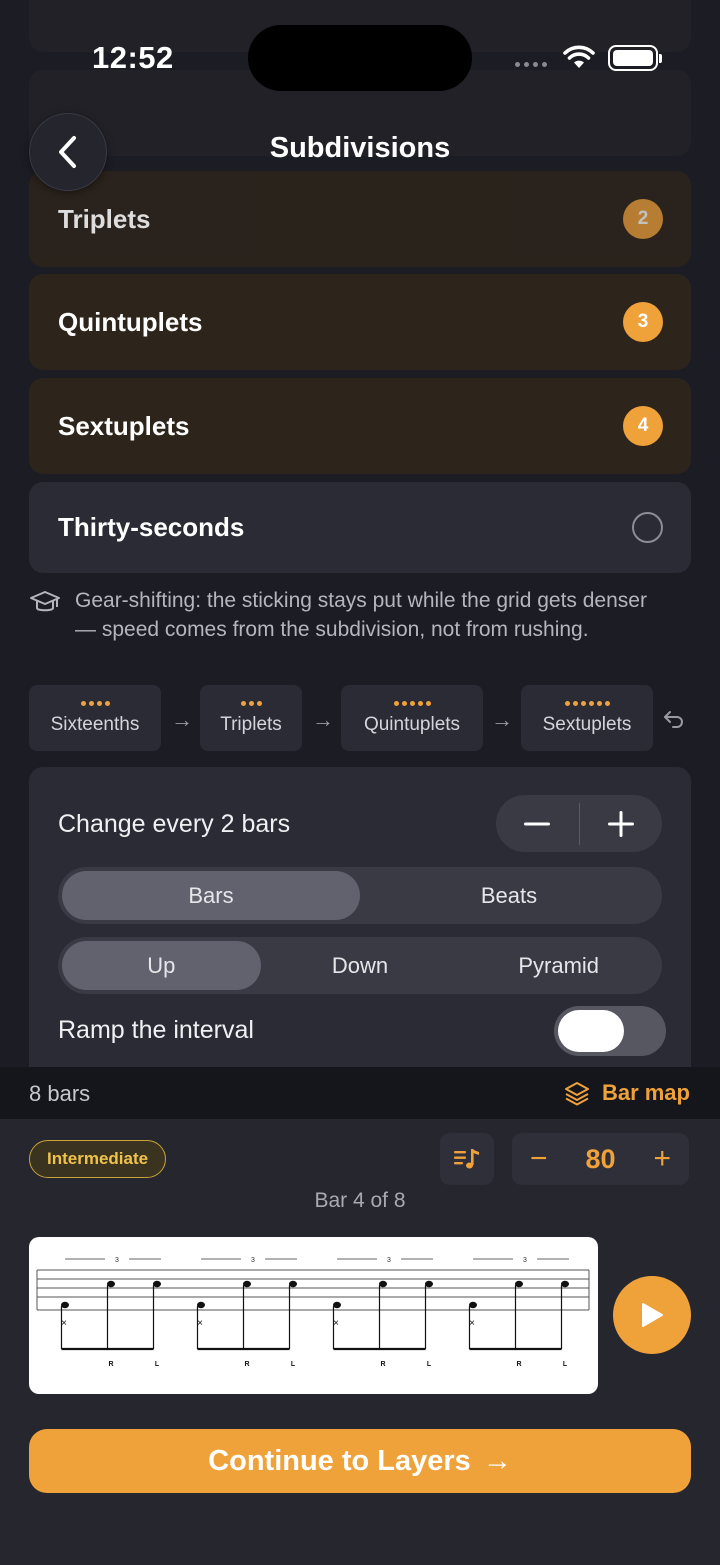 This screenshot has width=720, height=1565. I want to click on tempo-value: 80, so click(600, 1158).